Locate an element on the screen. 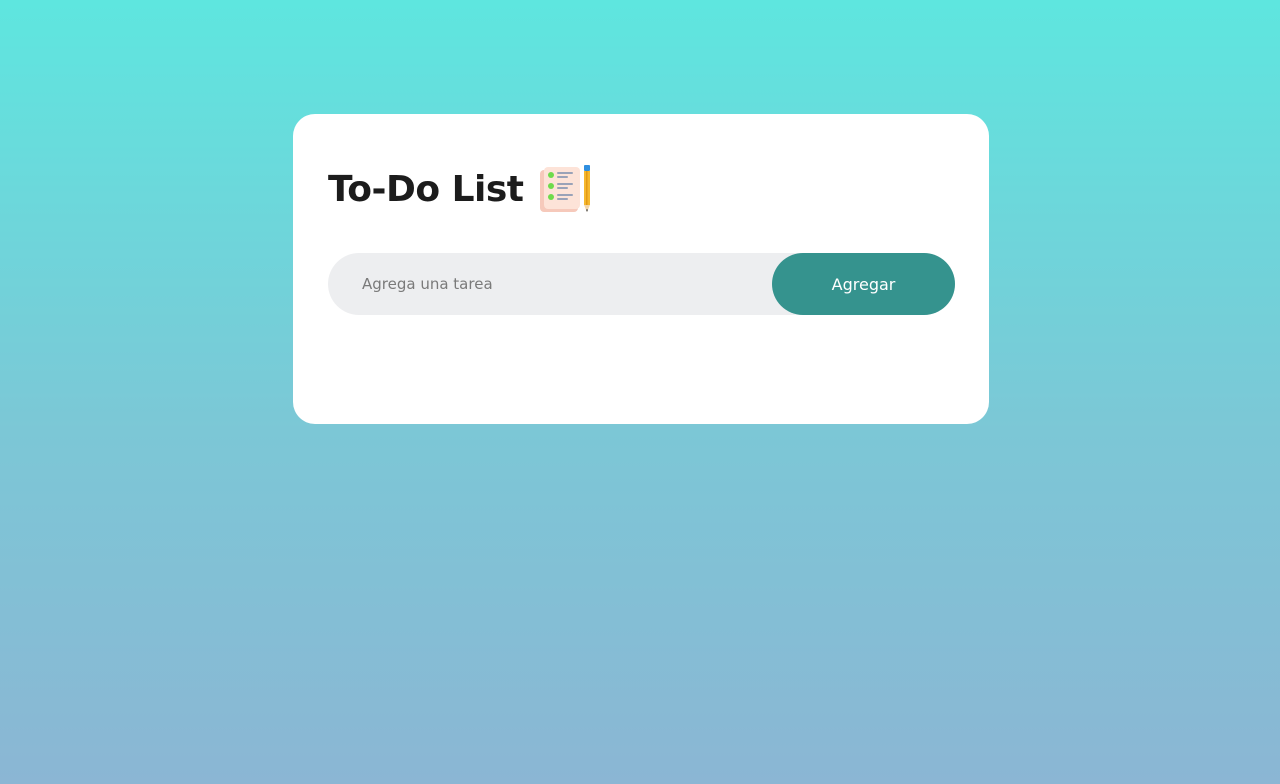 This screenshot has width=1280, height=784. checklist-pencil-icon is located at coordinates (564, 188).